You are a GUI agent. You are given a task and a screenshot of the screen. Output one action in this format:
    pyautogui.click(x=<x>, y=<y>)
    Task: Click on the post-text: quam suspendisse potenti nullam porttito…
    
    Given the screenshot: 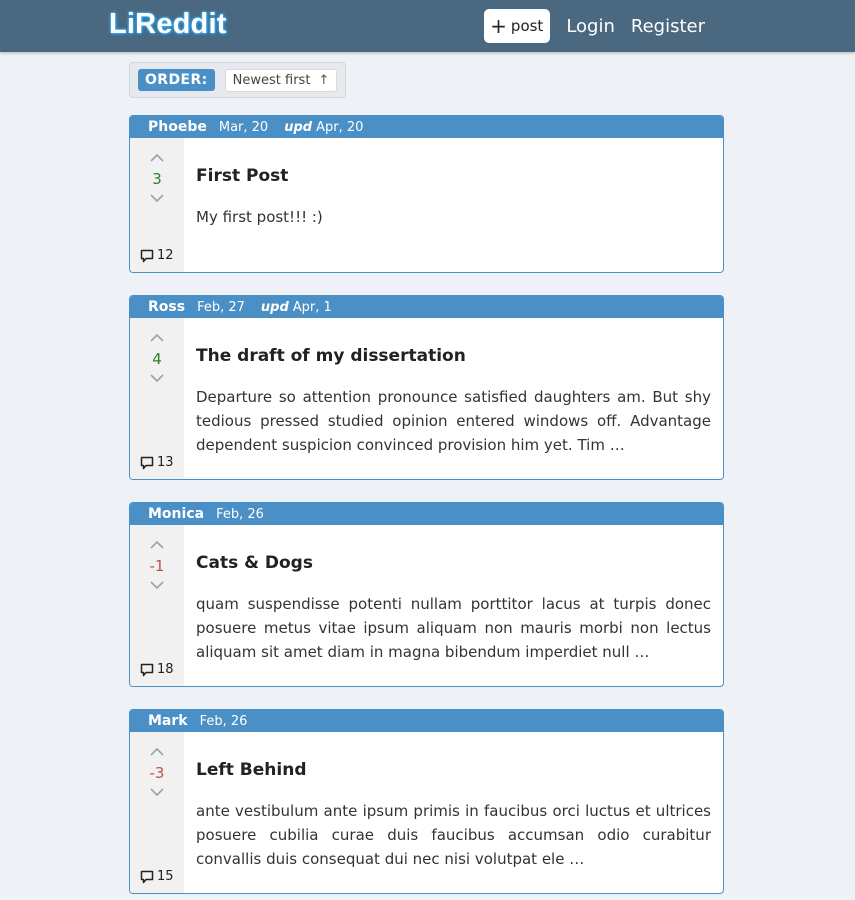 What is the action you would take?
    pyautogui.click(x=453, y=628)
    